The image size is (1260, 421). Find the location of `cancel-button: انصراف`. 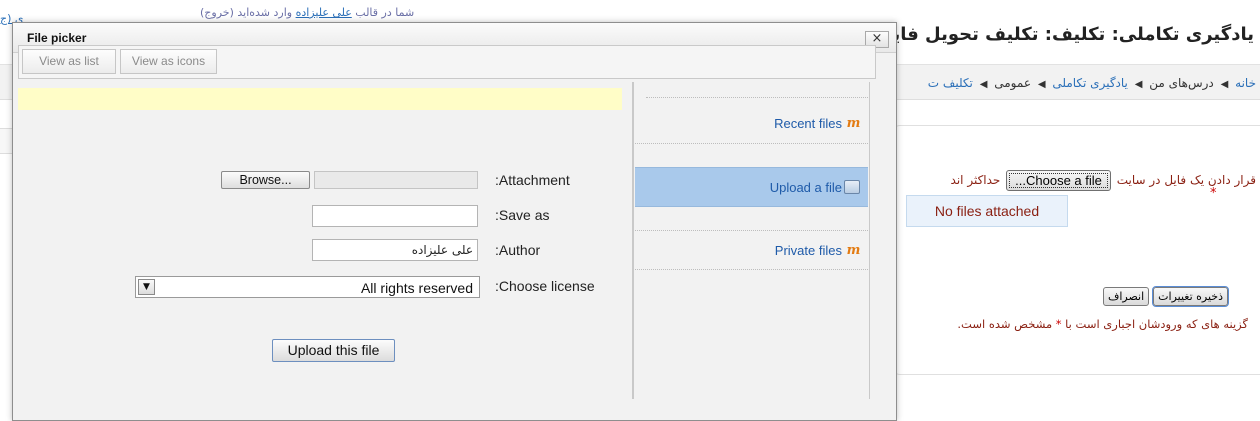

cancel-button: انصراف is located at coordinates (1126, 296).